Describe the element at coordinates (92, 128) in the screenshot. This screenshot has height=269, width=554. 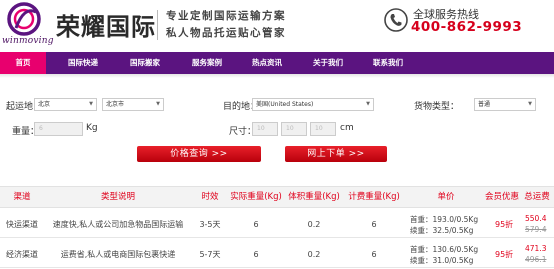
I see `weight-unit: Kg` at that location.